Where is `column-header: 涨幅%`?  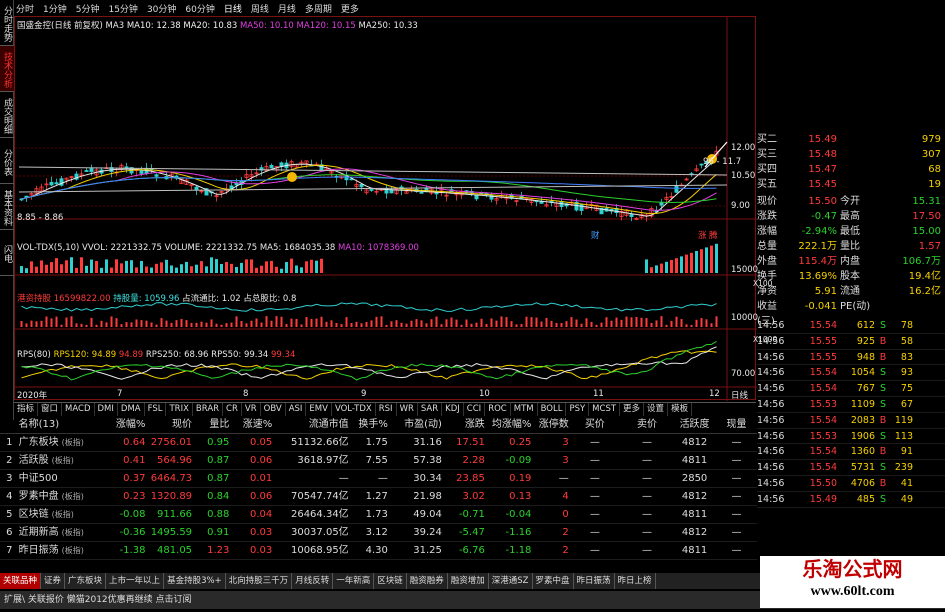 column-header: 涨幅% is located at coordinates (126, 424).